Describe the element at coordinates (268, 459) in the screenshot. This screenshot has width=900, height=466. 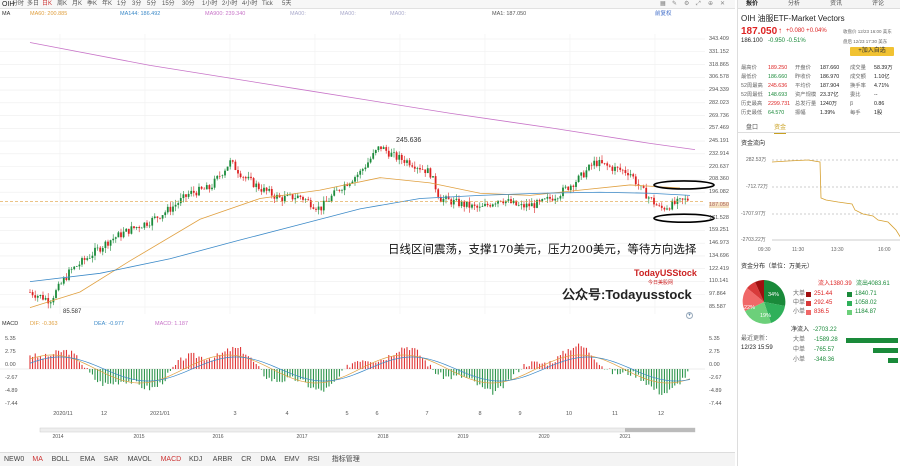
I see `indicator-10: DMA` at that location.